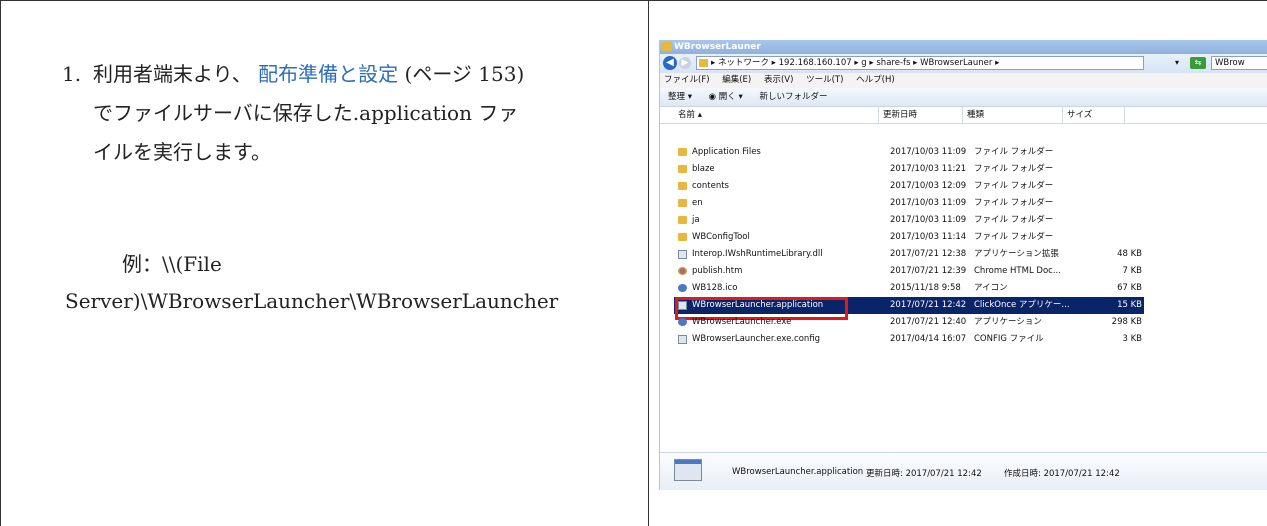  I want to click on address-dropdown-button: ▾, so click(1180, 63).